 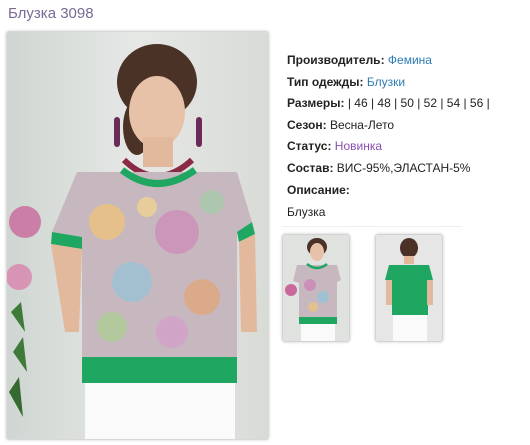 What do you see at coordinates (307, 124) in the screenshot?
I see `season-label: Сезон:` at bounding box center [307, 124].